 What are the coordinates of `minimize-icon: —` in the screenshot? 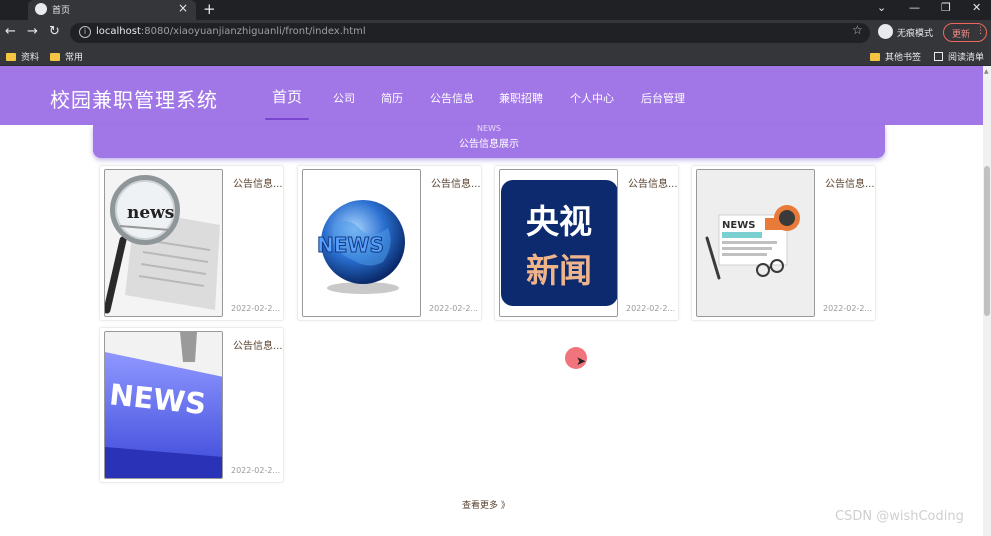 It's located at (914, 7).